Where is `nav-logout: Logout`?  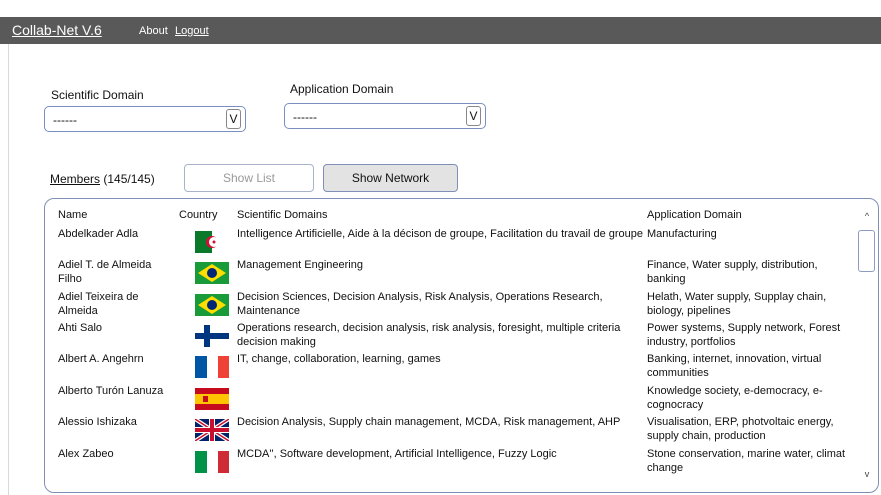 nav-logout: Logout is located at coordinates (192, 31).